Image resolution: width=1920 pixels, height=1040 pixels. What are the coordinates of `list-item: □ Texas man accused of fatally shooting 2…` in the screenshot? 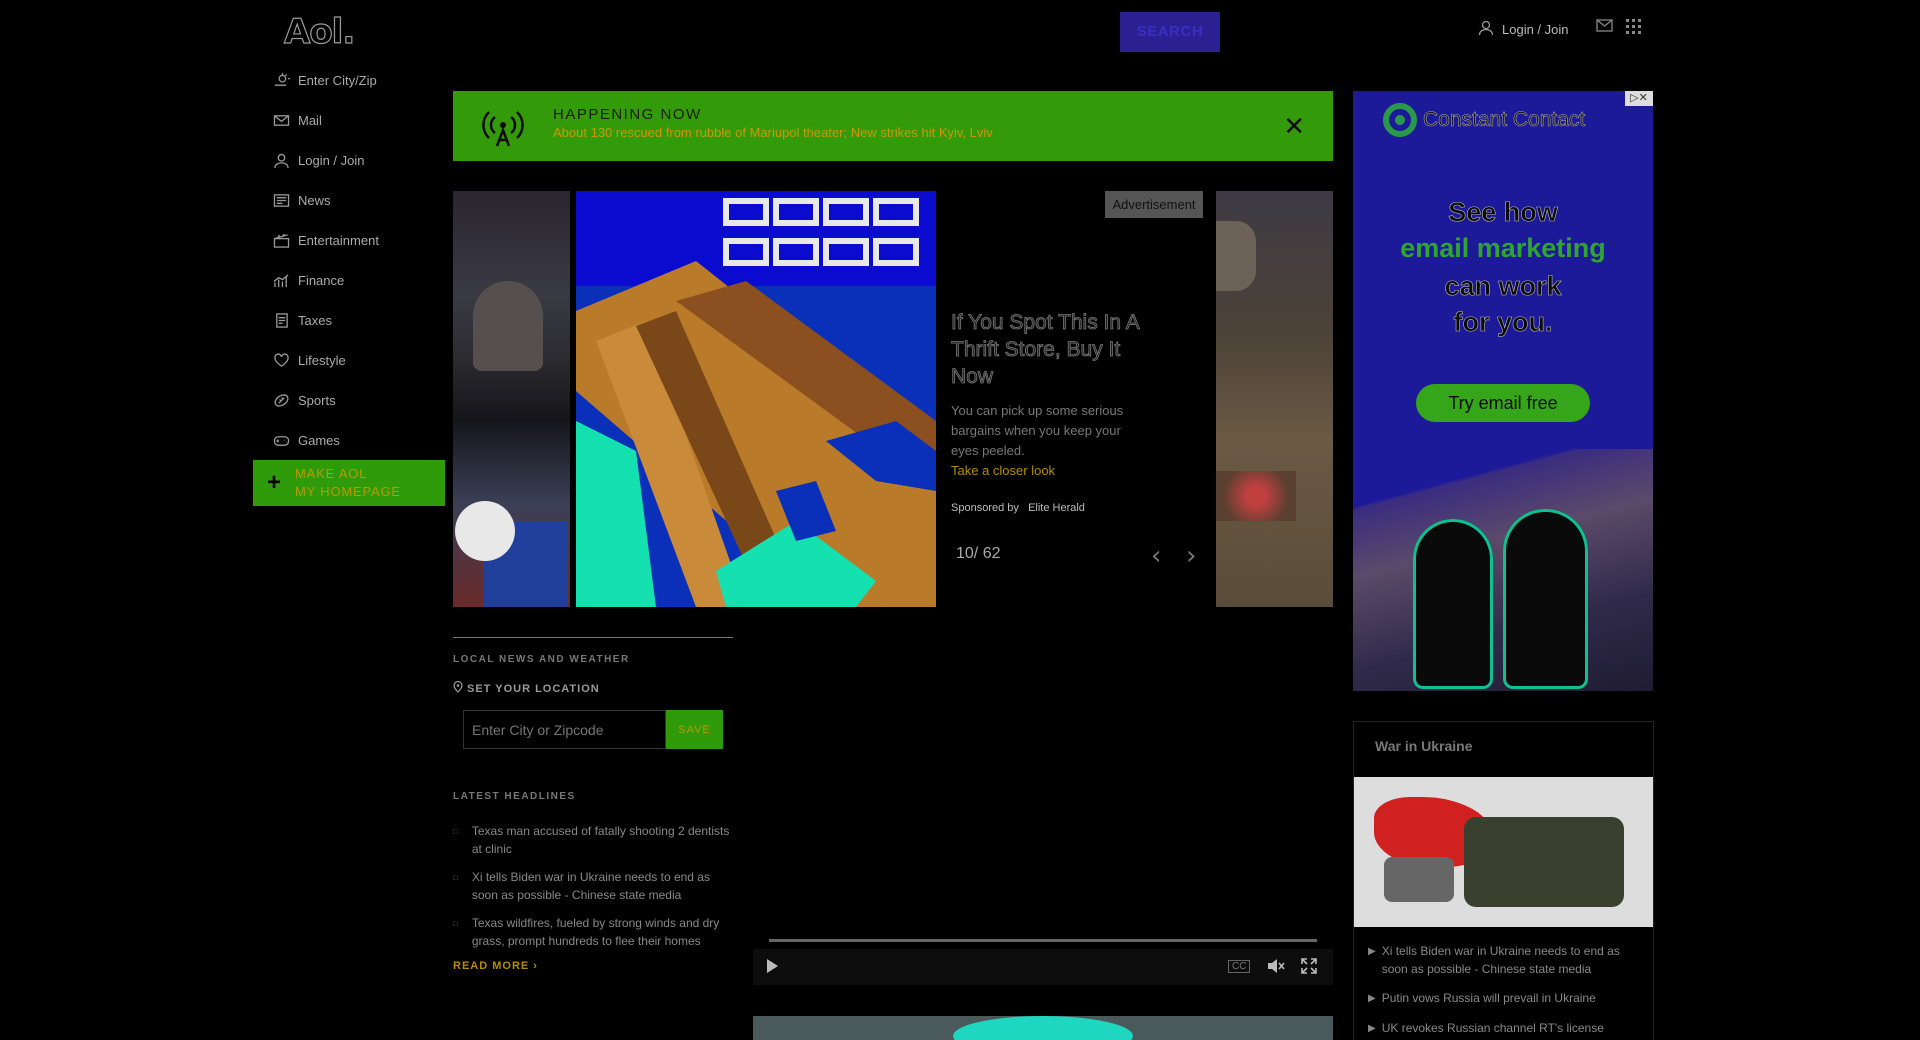 It's located at (593, 840).